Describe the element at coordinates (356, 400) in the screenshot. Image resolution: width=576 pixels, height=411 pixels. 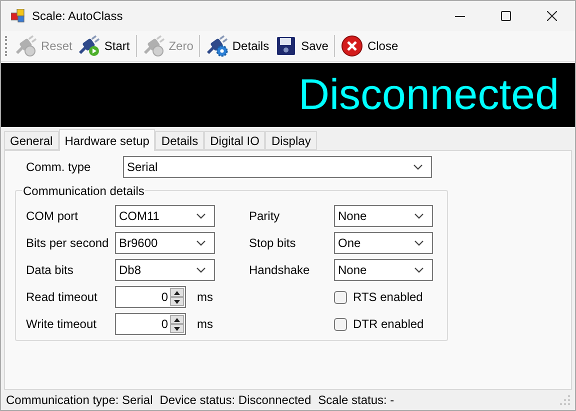
I see `status-text: Scale status: -` at that location.